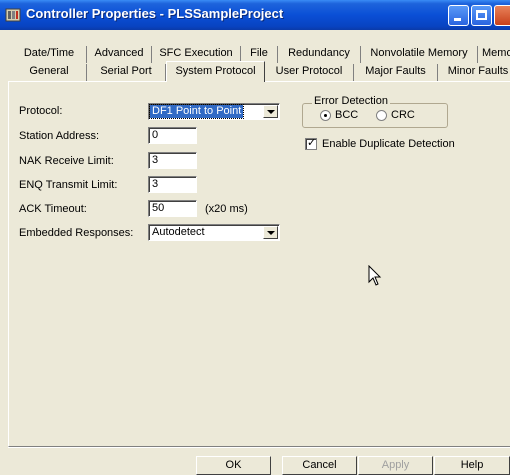 Image resolution: width=510 pixels, height=475 pixels. Describe the element at coordinates (68, 185) in the screenshot. I see `enq-transmit-limit-label: ENQ Transmit Limit:` at that location.